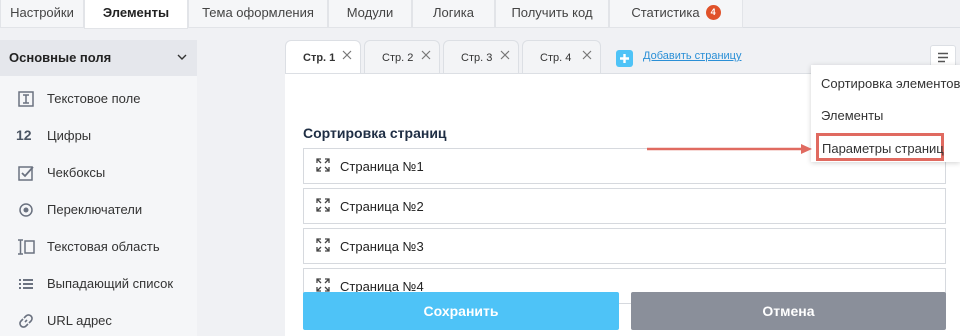 This screenshot has height=336, width=960. Describe the element at coordinates (943, 57) in the screenshot. I see `menu-icon` at that location.